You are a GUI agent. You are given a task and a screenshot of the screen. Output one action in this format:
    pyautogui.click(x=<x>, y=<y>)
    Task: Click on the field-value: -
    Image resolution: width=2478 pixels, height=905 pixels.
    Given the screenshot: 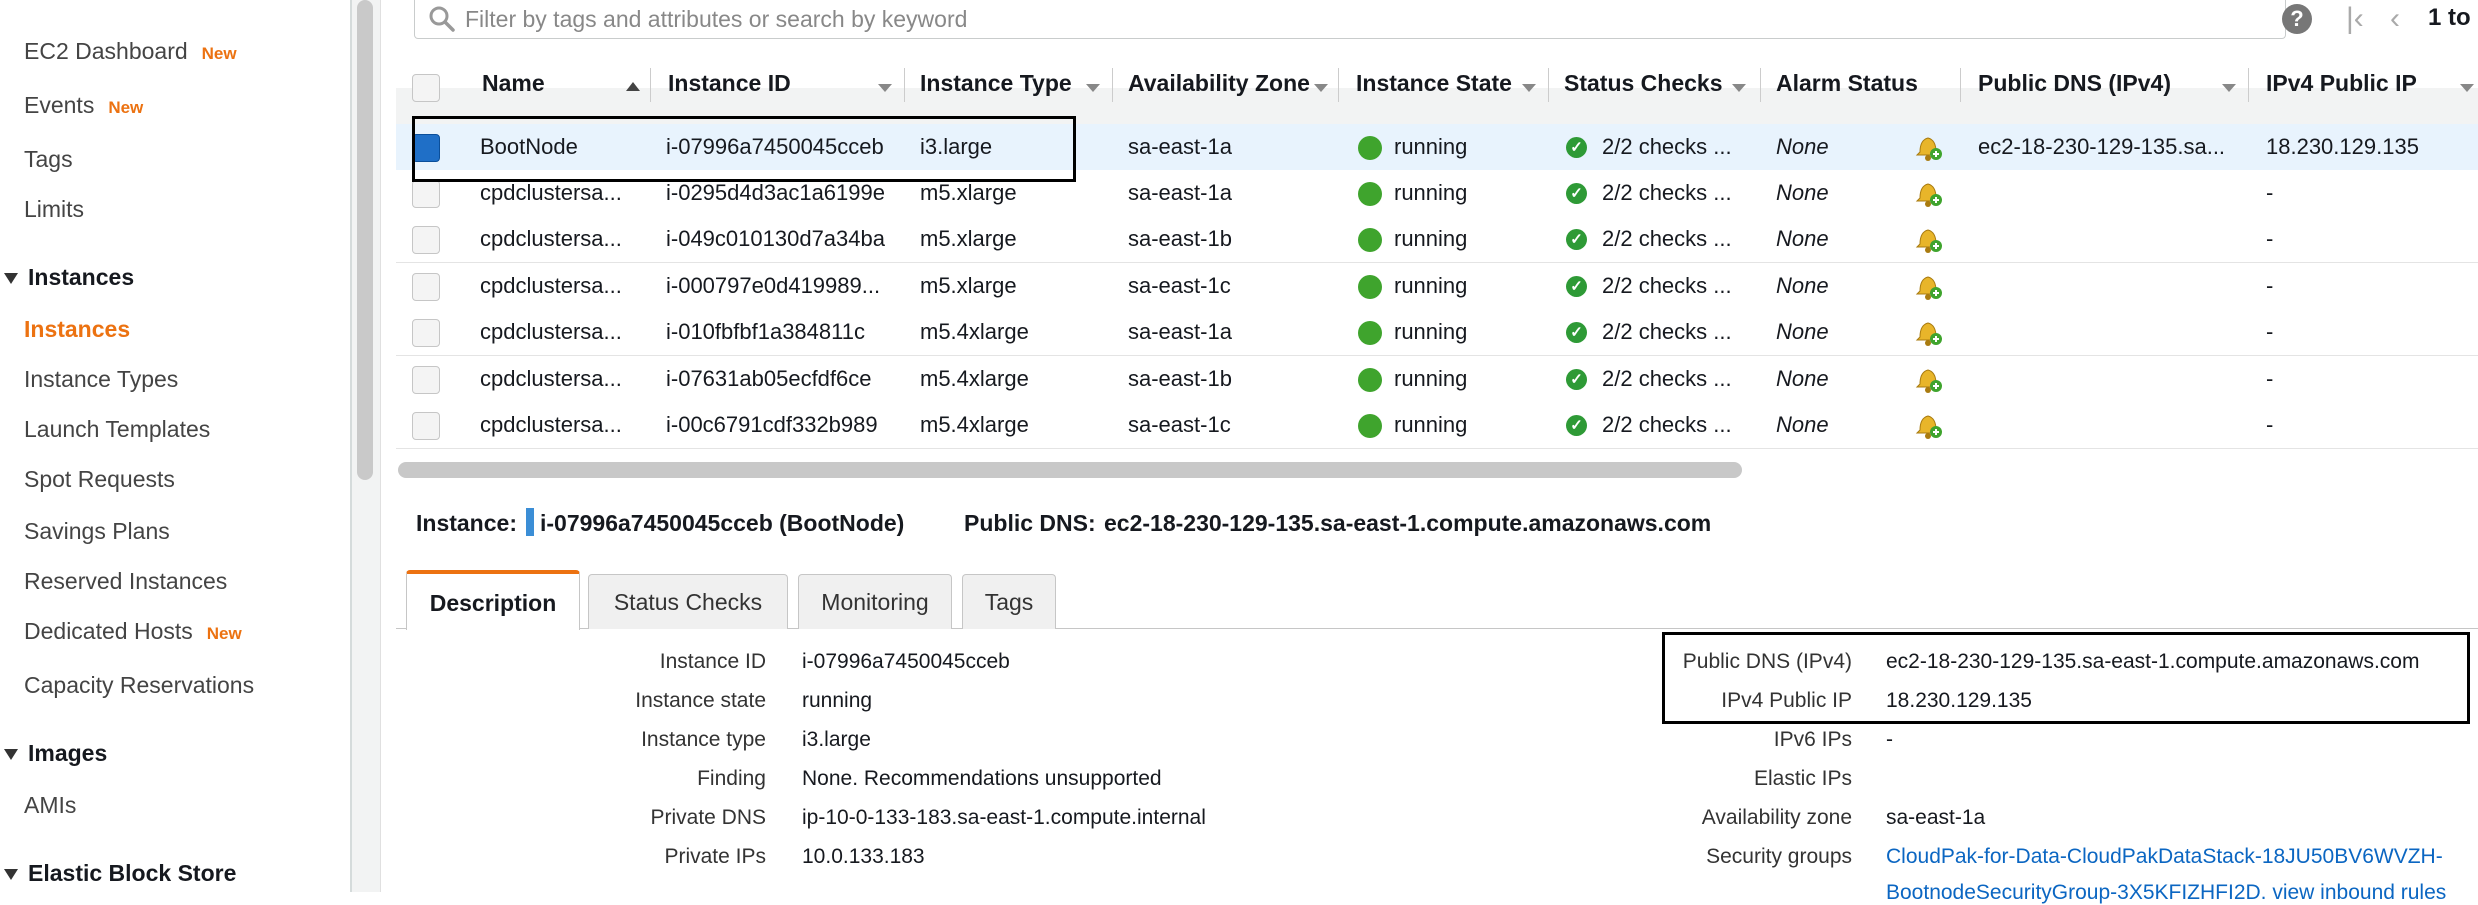 What is the action you would take?
    pyautogui.click(x=1889, y=739)
    